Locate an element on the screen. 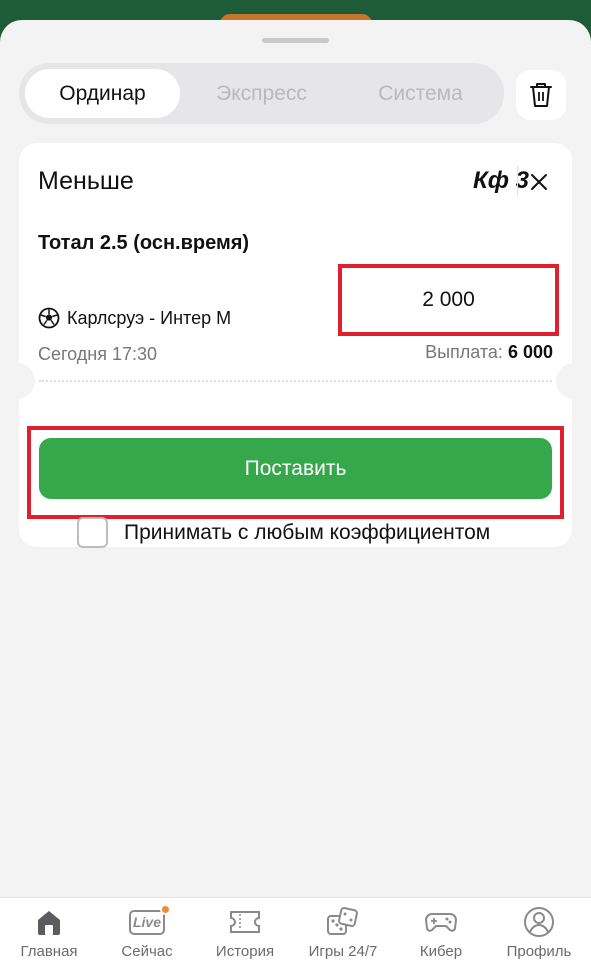 The image size is (591, 973). payout: Выплата: 6 000 is located at coordinates (489, 352).